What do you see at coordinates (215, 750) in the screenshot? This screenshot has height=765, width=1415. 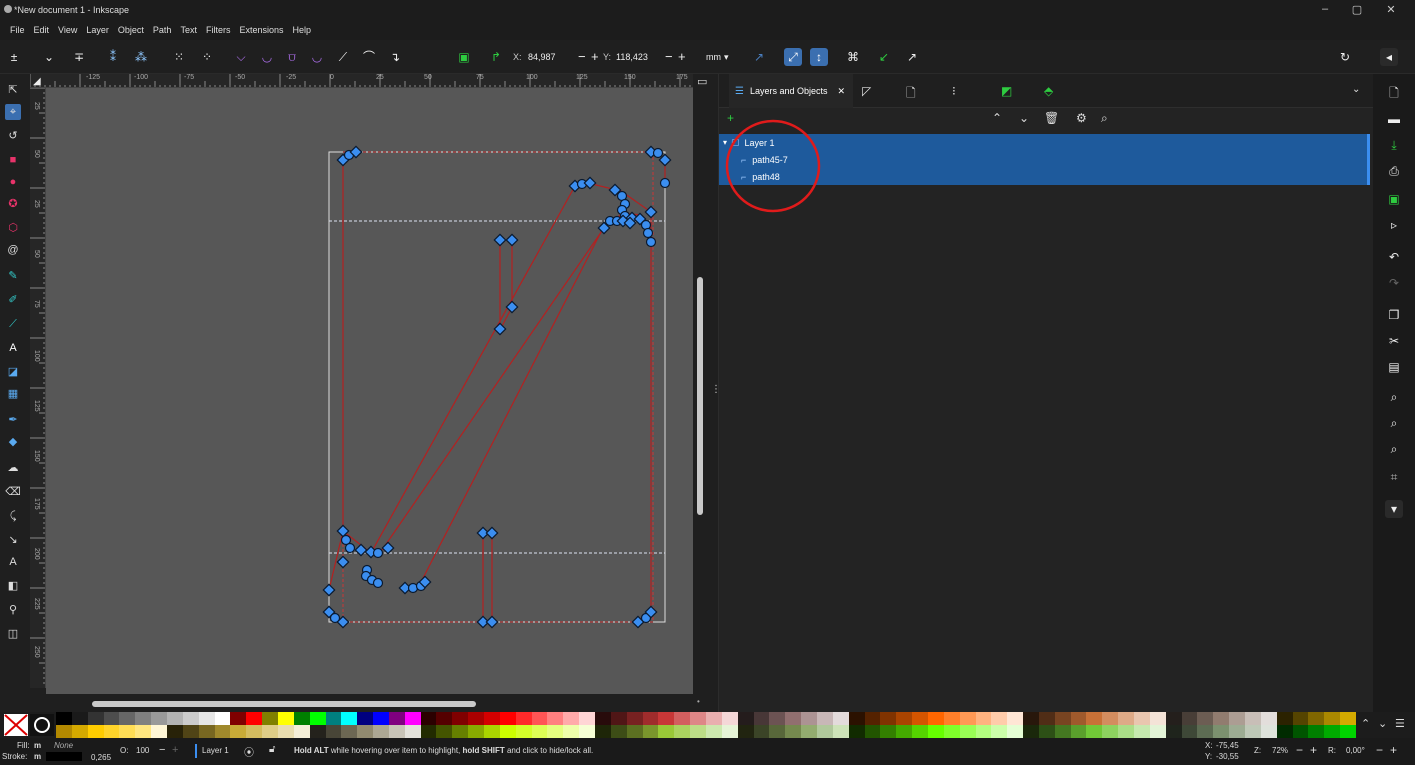 I see `current-layer-label: Layer 1` at bounding box center [215, 750].